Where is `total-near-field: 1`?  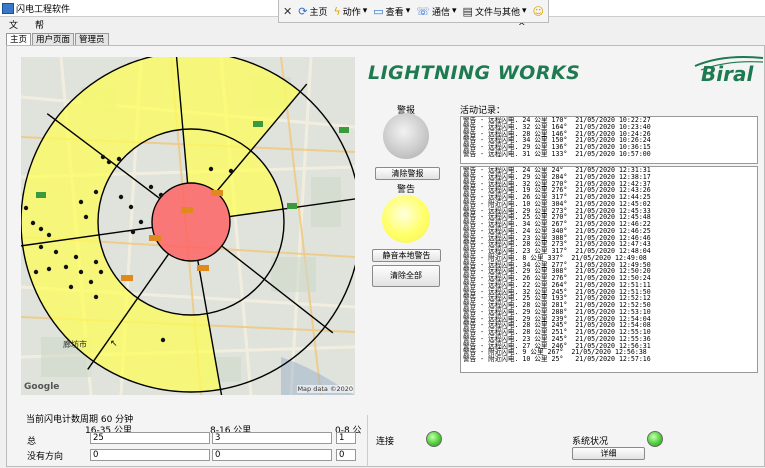
total-near-field: 1 is located at coordinates (346, 438).